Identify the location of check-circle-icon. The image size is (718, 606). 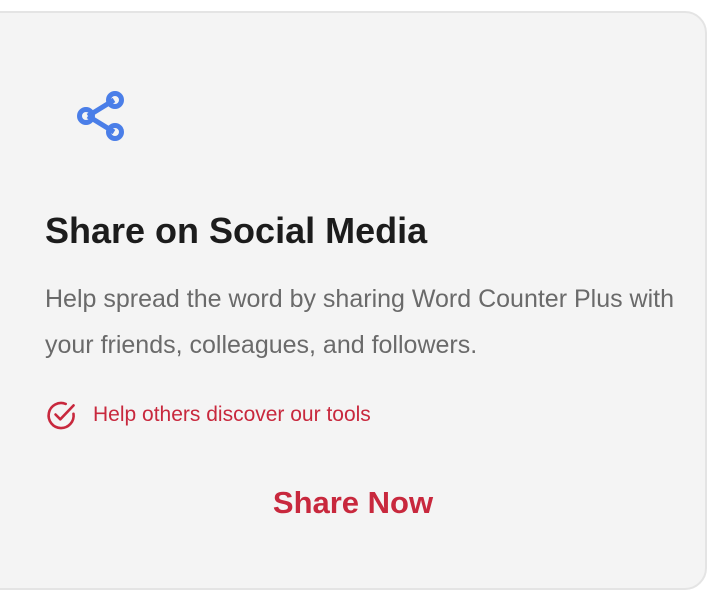
(61, 415).